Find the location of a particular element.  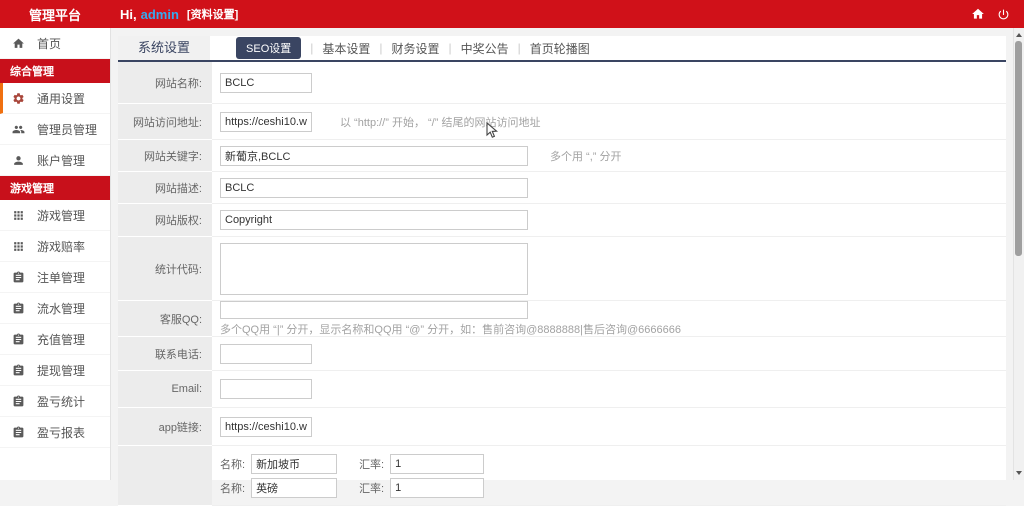

form-row-1: 网站访问地址: 以 “http://” 开始， “/” 结尾的网站访问地址 is located at coordinates (562, 122).